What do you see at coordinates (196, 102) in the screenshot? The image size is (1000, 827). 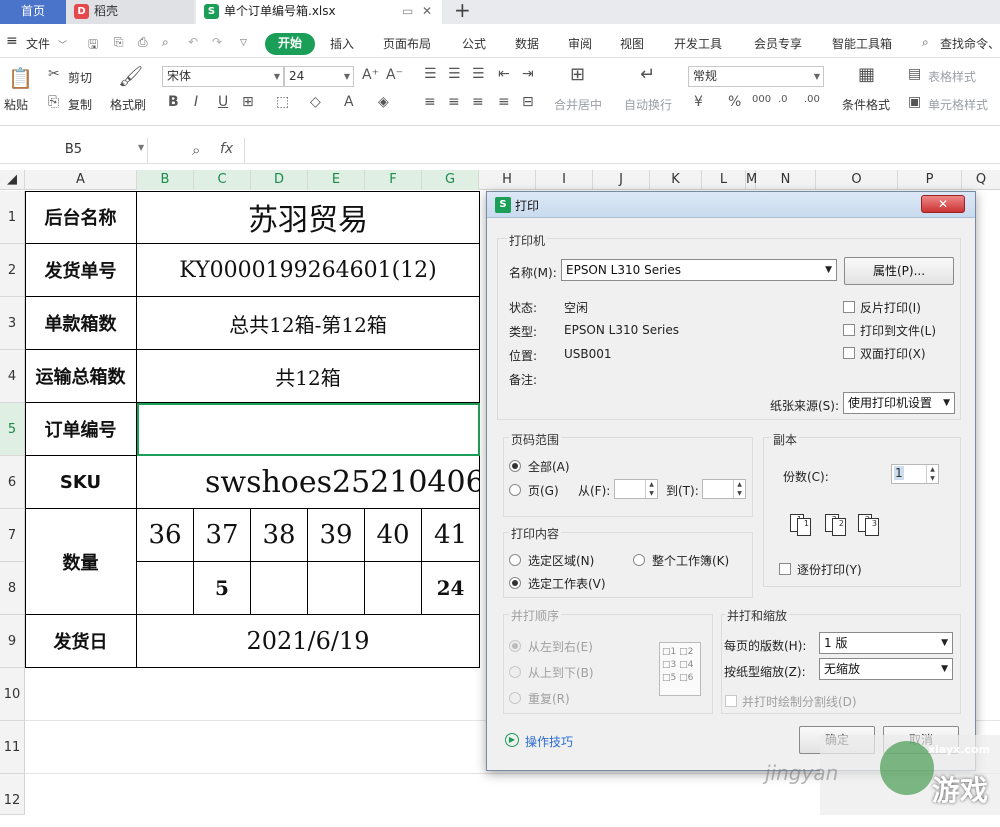 I see `italic-icon: I` at bounding box center [196, 102].